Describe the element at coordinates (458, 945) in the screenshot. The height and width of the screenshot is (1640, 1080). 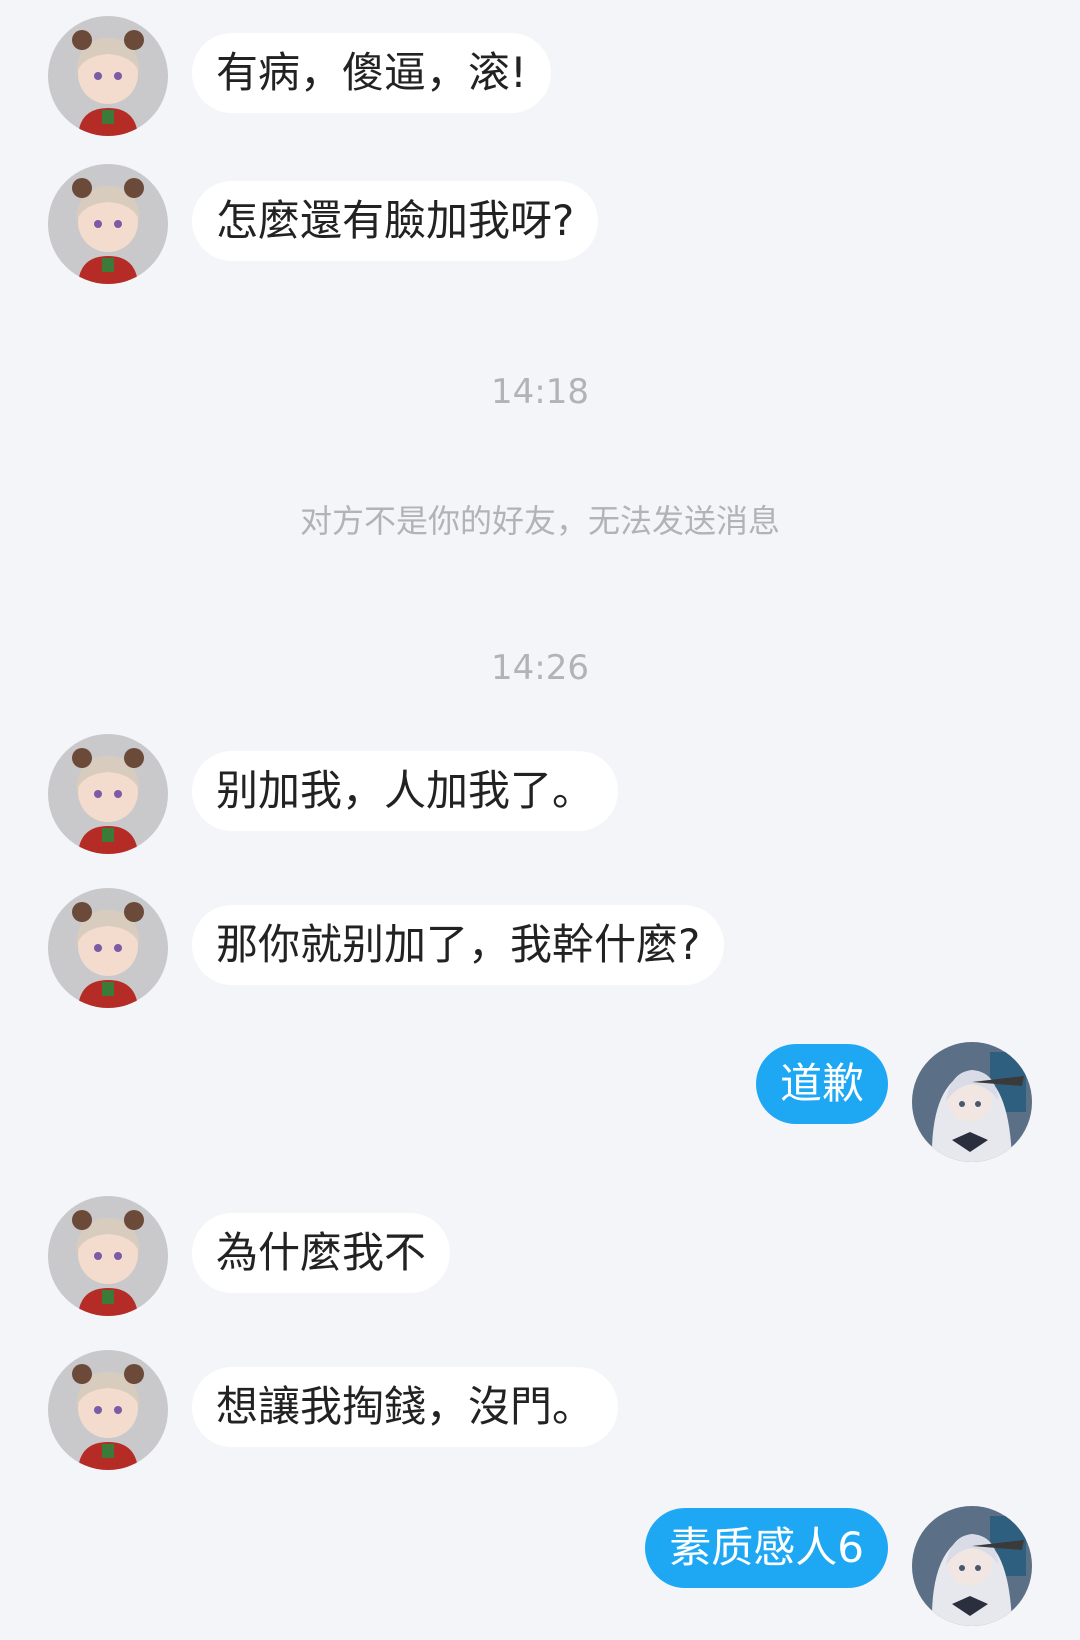
I see `message-bubble: 那你就别加了，我幹什麼?` at that location.